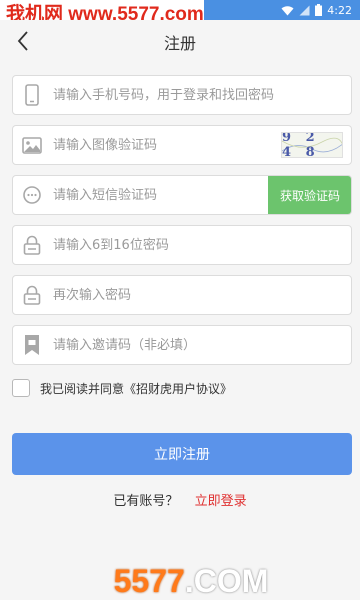 This screenshot has width=360, height=600. Describe the element at coordinates (32, 145) in the screenshot. I see `image-icon` at that location.